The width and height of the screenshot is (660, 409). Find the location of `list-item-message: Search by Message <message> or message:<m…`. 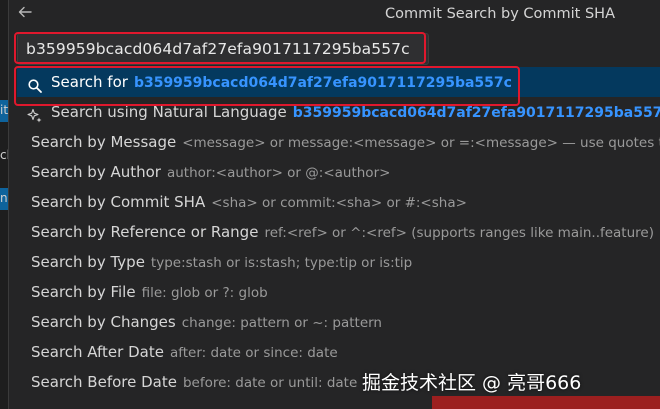

list-item-message: Search by Message <message> or message:<m… is located at coordinates (338, 142).